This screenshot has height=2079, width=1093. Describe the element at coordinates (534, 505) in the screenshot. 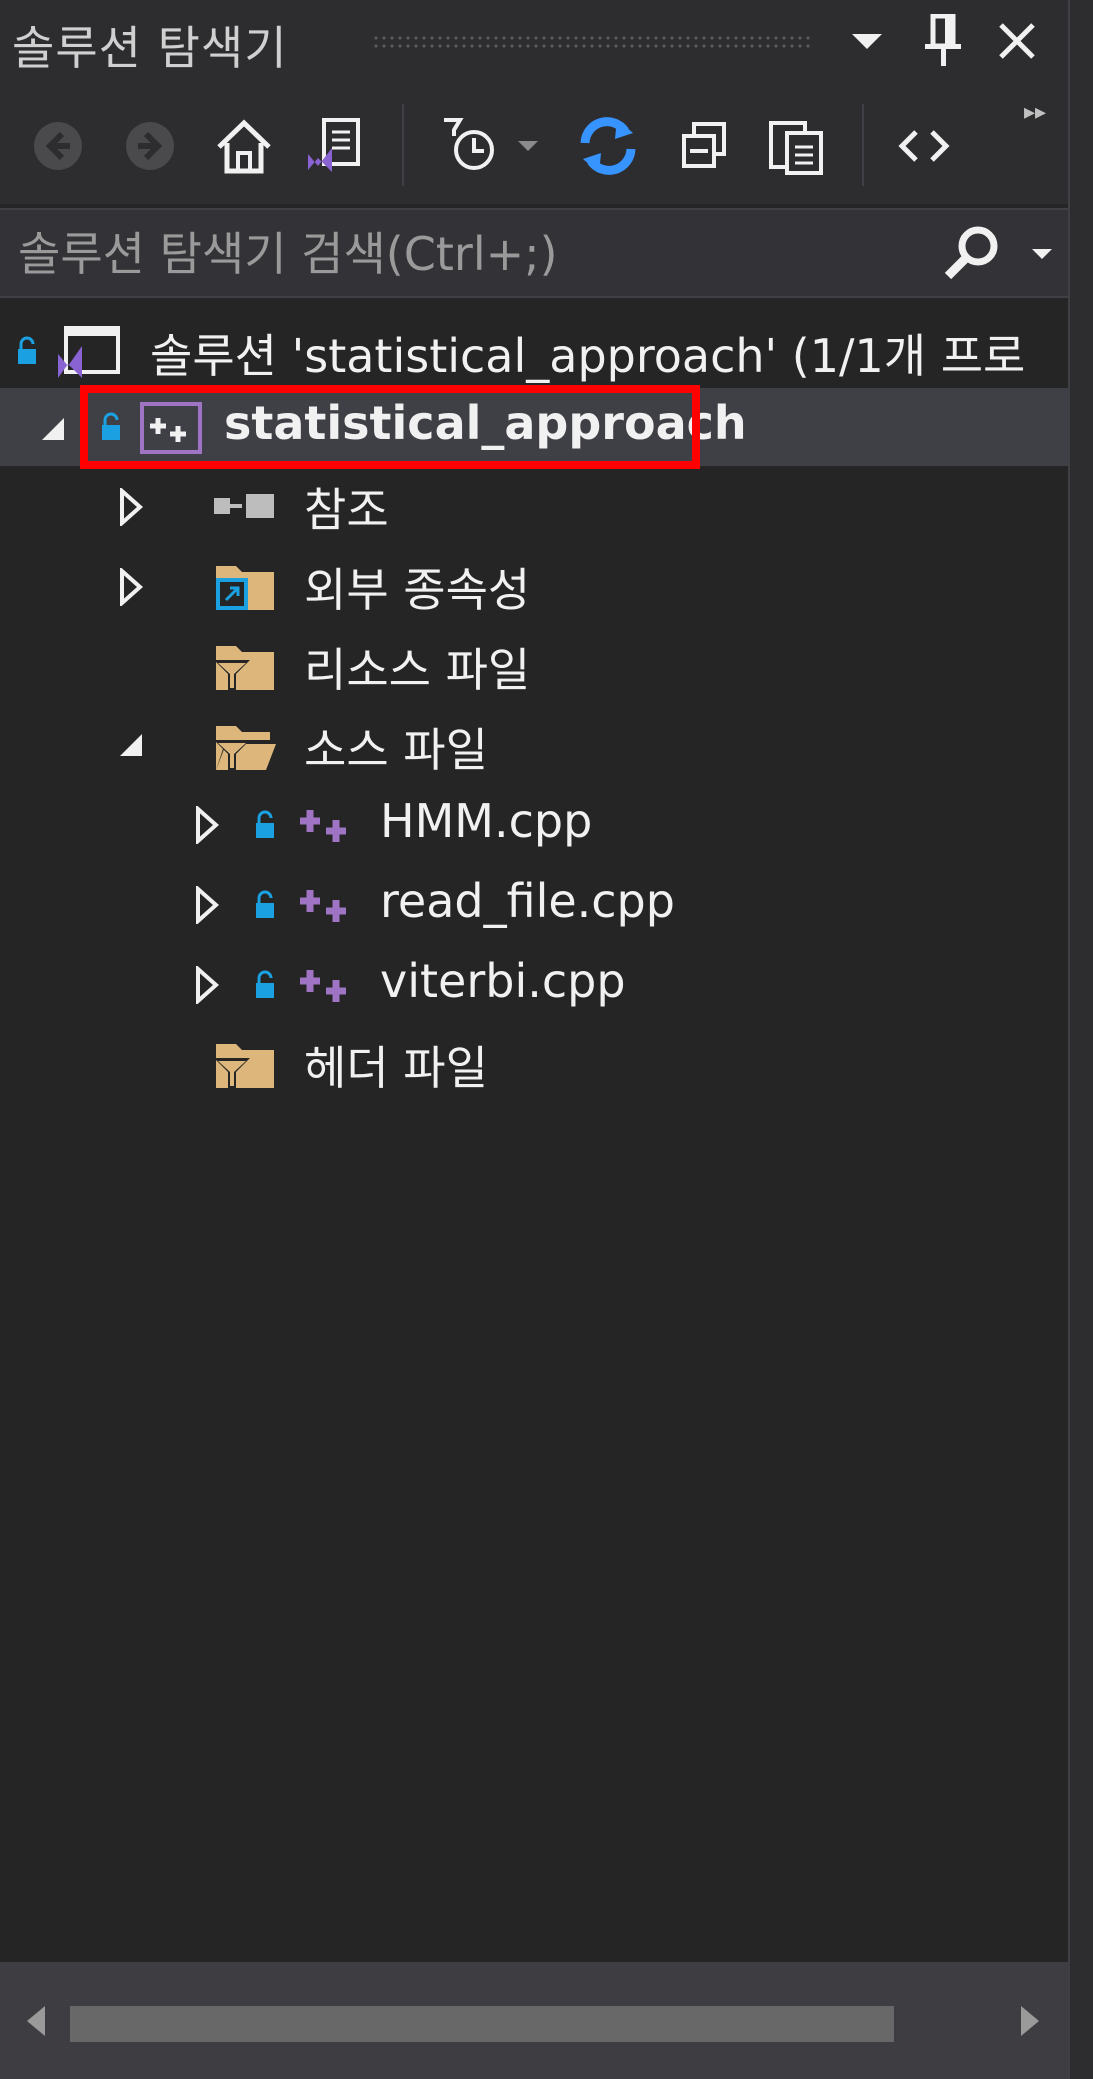

I see `tree-item-references: 참조` at that location.